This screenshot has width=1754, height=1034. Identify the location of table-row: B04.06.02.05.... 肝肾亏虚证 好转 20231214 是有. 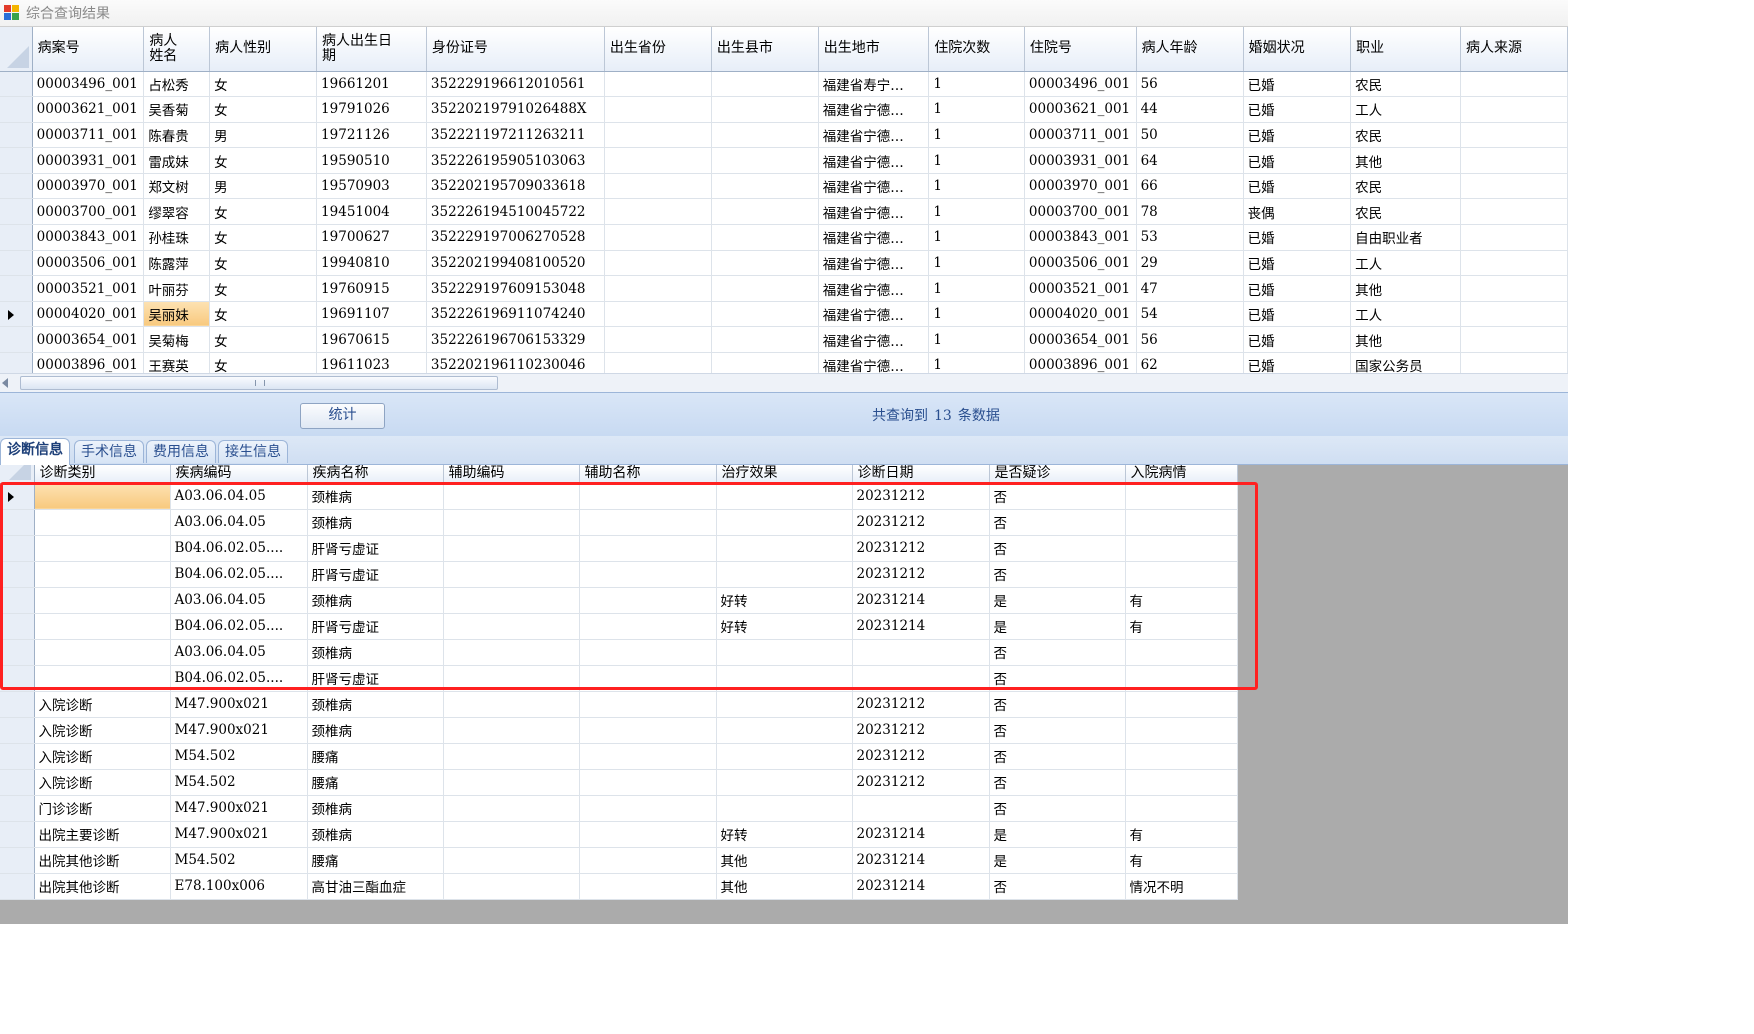
(619, 626).